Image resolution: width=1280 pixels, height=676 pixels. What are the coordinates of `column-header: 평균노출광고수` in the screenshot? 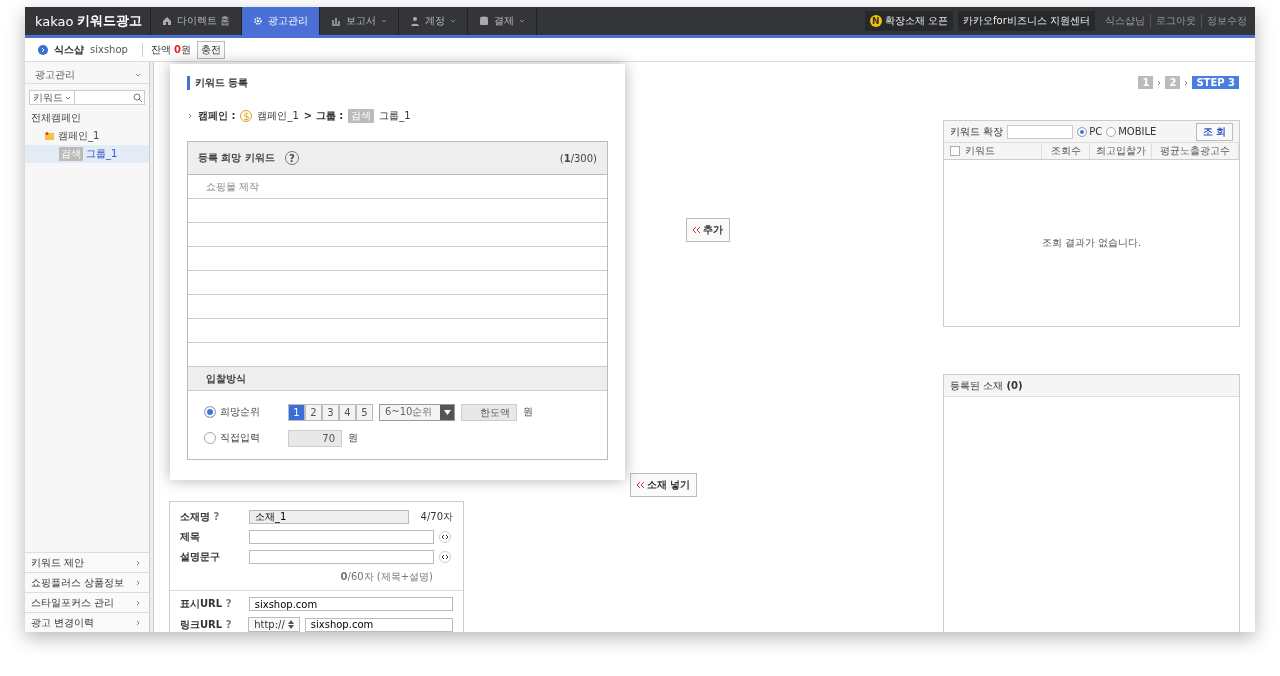 It's located at (1195, 151).